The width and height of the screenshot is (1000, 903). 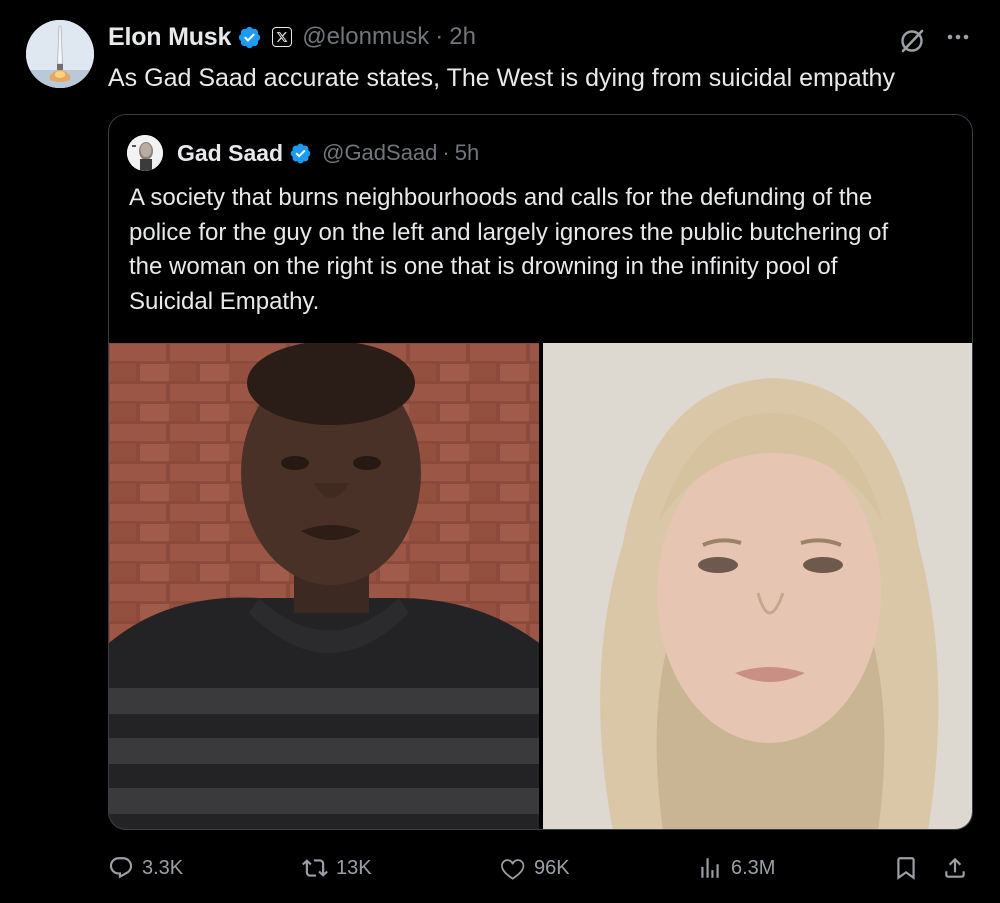 I want to click on tweet-time: 2h, so click(x=462, y=37).